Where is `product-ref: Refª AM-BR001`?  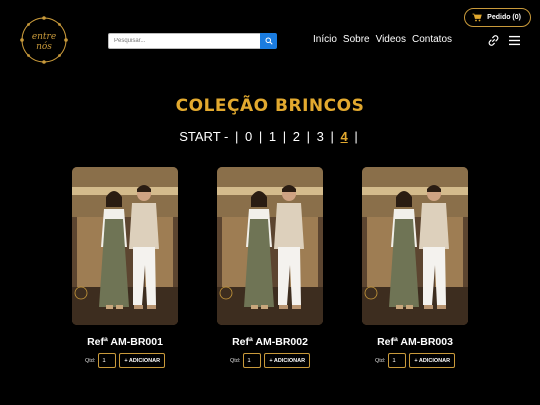 product-ref: Refª AM-BR001 is located at coordinates (125, 342).